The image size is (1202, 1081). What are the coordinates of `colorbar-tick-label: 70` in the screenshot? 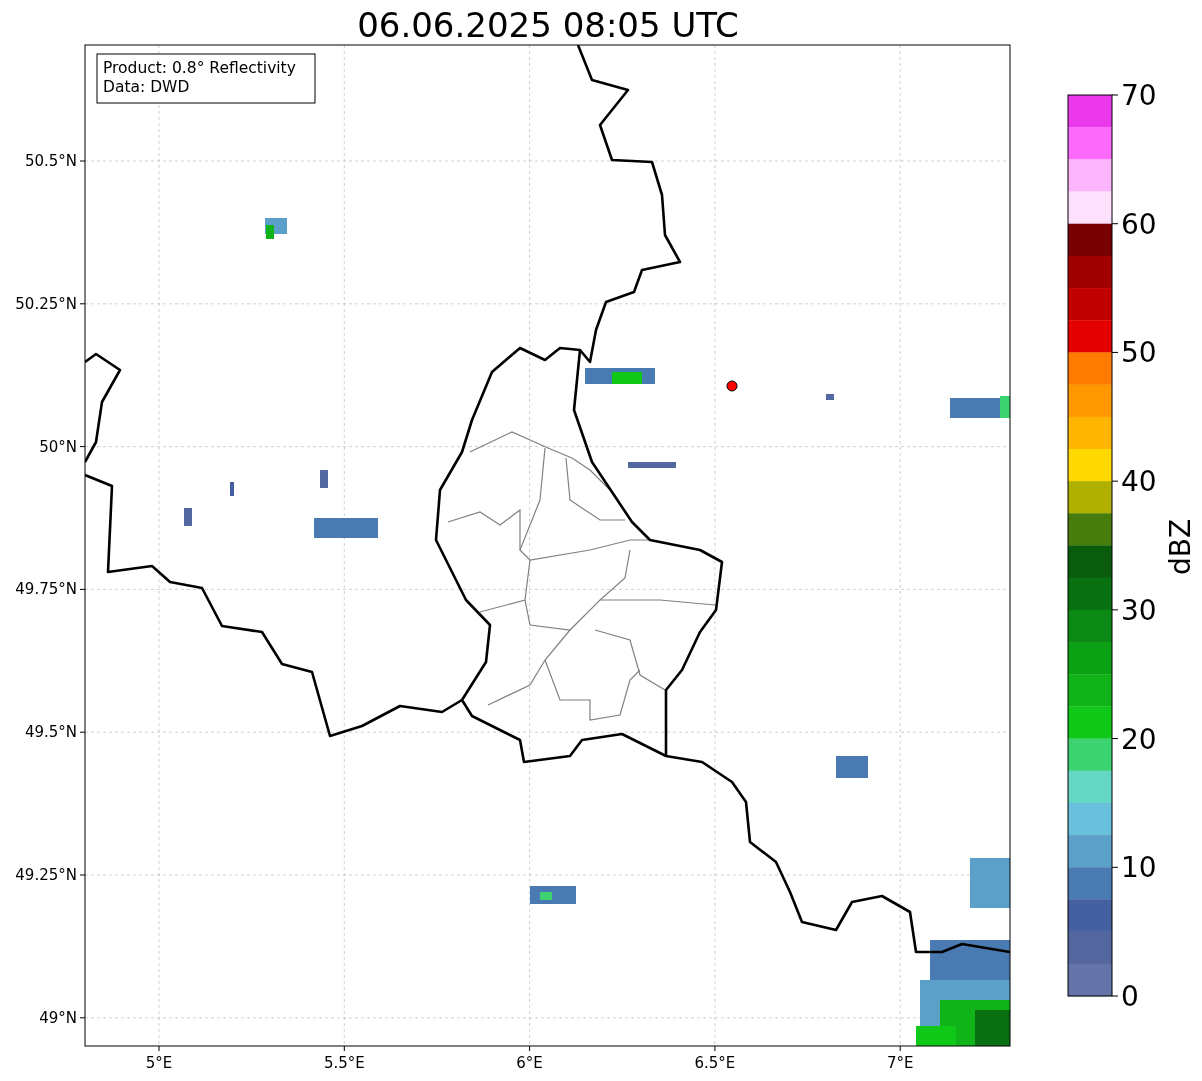 It's located at (1139, 95).